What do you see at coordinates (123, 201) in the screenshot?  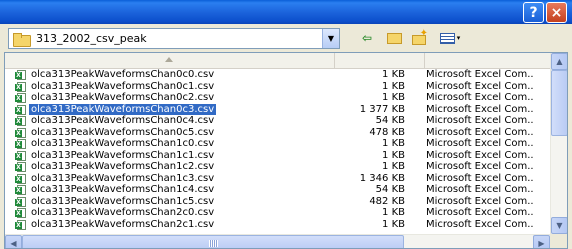 I see `file-name: olca313PeakWaveformsChan1c5.csv` at bounding box center [123, 201].